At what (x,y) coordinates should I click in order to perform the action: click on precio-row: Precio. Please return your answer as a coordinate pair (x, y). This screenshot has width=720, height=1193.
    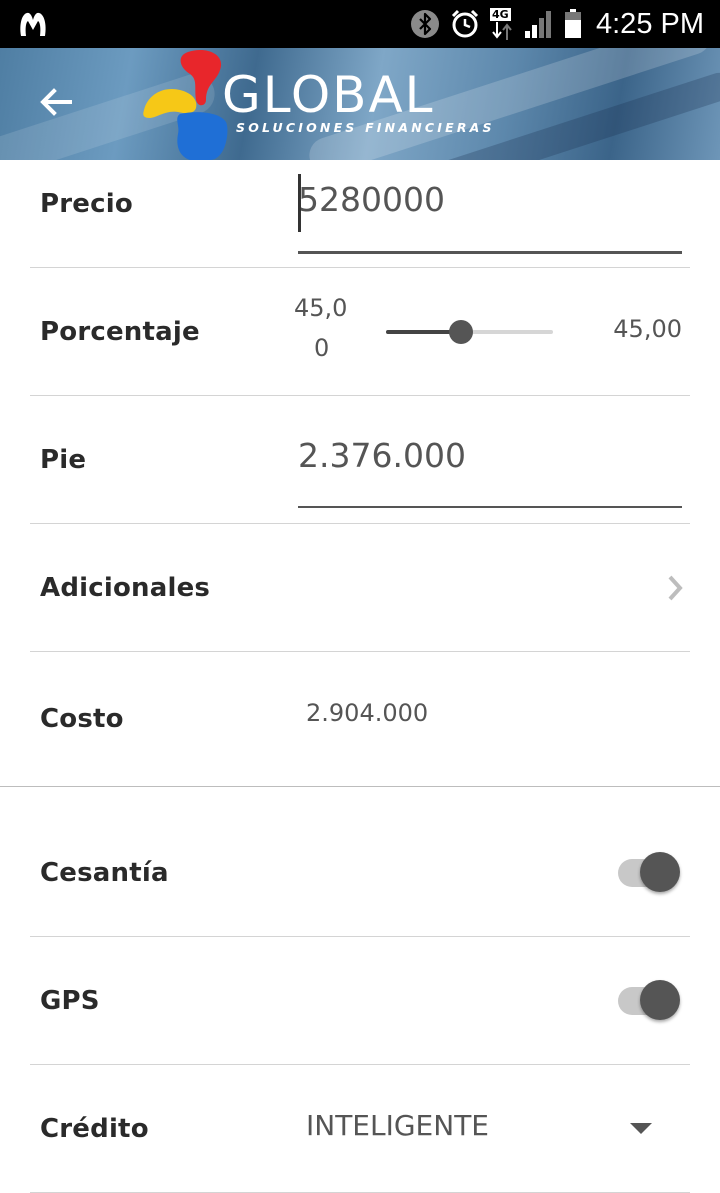
    Looking at the image, I should click on (360, 204).